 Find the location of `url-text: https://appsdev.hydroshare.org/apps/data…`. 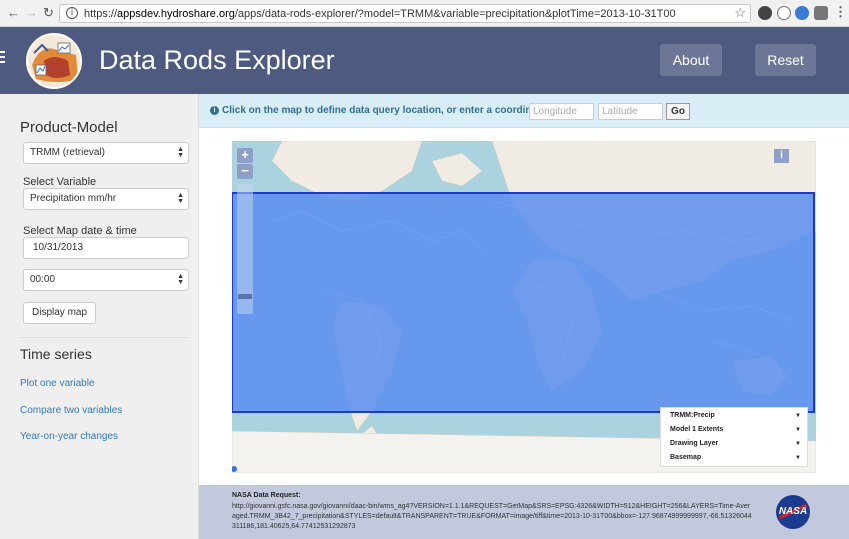

url-text: https://appsdev.hydroshare.org/apps/data… is located at coordinates (380, 14).